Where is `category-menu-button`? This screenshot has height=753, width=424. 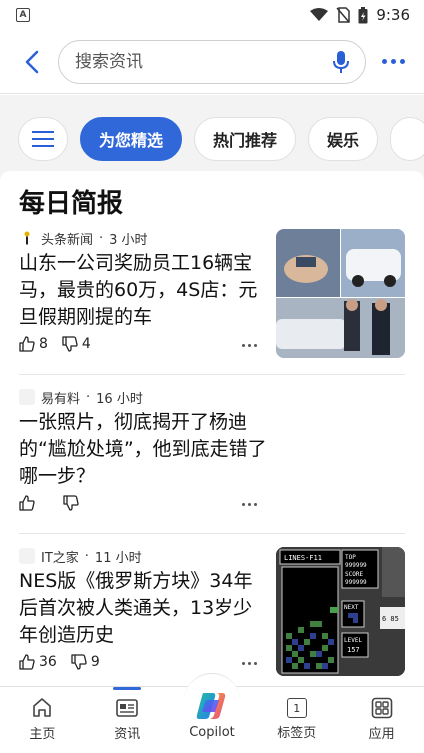
category-menu-button is located at coordinates (43, 139).